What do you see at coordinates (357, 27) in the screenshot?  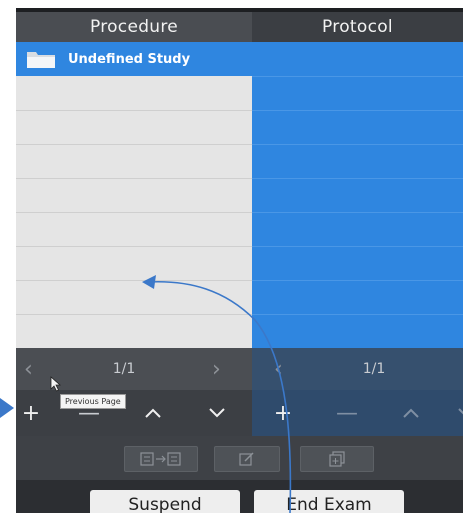 I see `protocol-header: Protocol` at bounding box center [357, 27].